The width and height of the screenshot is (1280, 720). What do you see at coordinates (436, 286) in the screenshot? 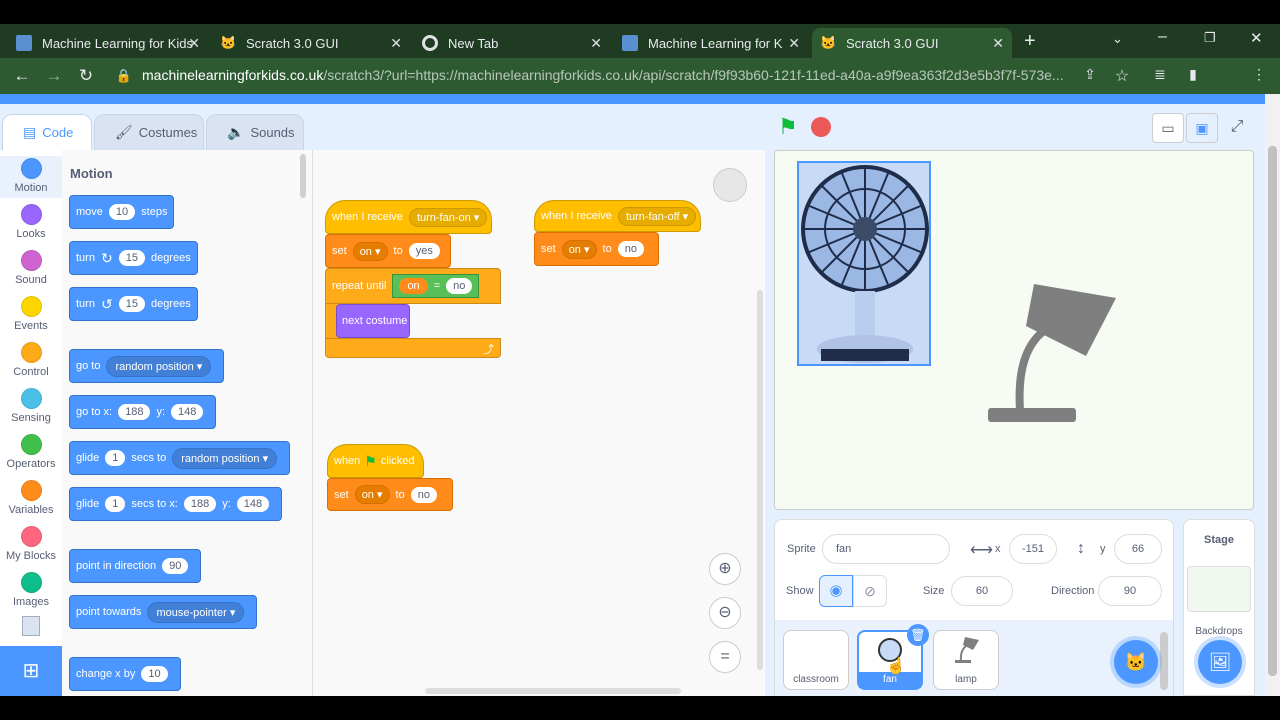
I see `operator-equals: on = no` at bounding box center [436, 286].